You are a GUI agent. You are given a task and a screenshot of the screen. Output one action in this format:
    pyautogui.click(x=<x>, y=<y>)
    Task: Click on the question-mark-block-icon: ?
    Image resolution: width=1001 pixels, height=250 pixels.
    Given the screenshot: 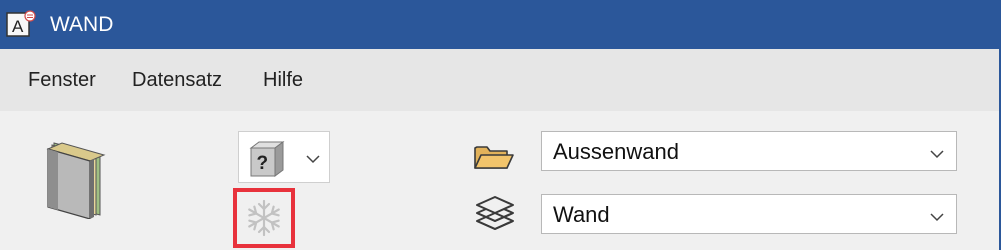 What is the action you would take?
    pyautogui.click(x=267, y=159)
    